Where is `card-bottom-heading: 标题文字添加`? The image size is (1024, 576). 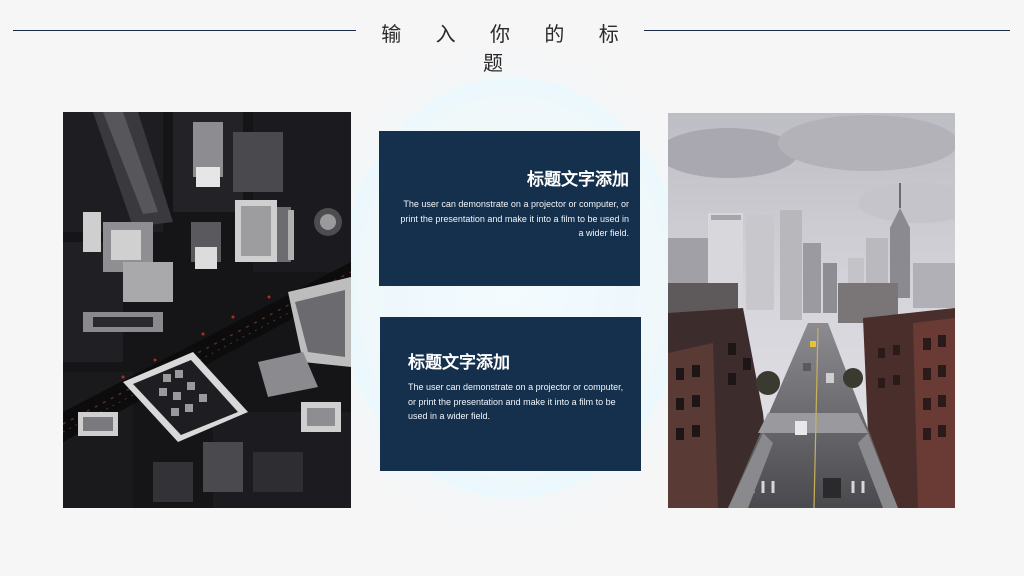 card-bottom-heading: 标题文字添加 is located at coordinates (459, 363).